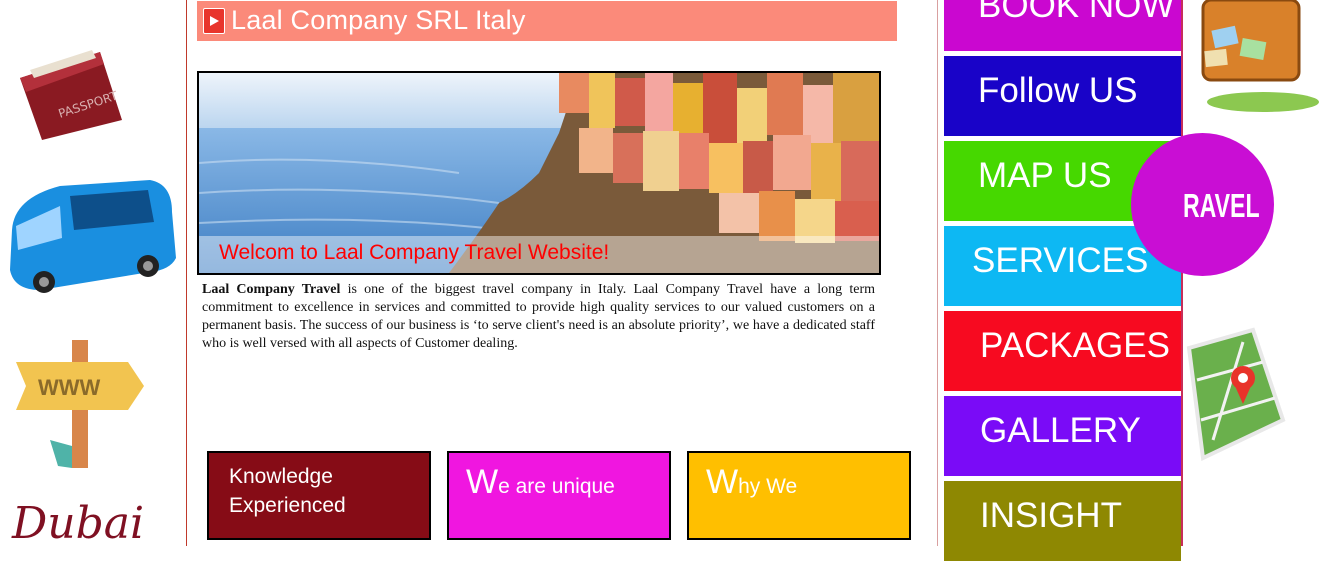  Describe the element at coordinates (482, 482) in the screenshot. I see `tile-unique-initial: W` at that location.